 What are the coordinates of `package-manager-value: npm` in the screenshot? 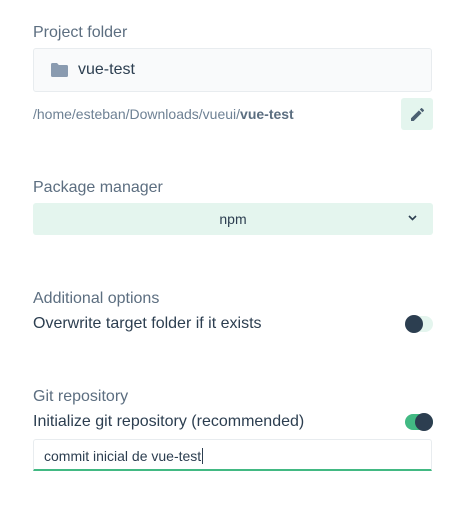 It's located at (233, 219).